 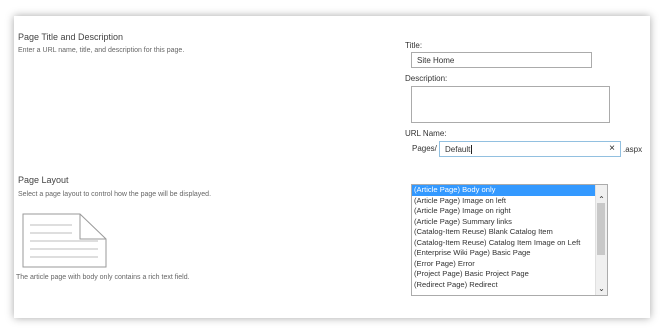 What do you see at coordinates (426, 78) in the screenshot?
I see `description-label: Description:` at bounding box center [426, 78].